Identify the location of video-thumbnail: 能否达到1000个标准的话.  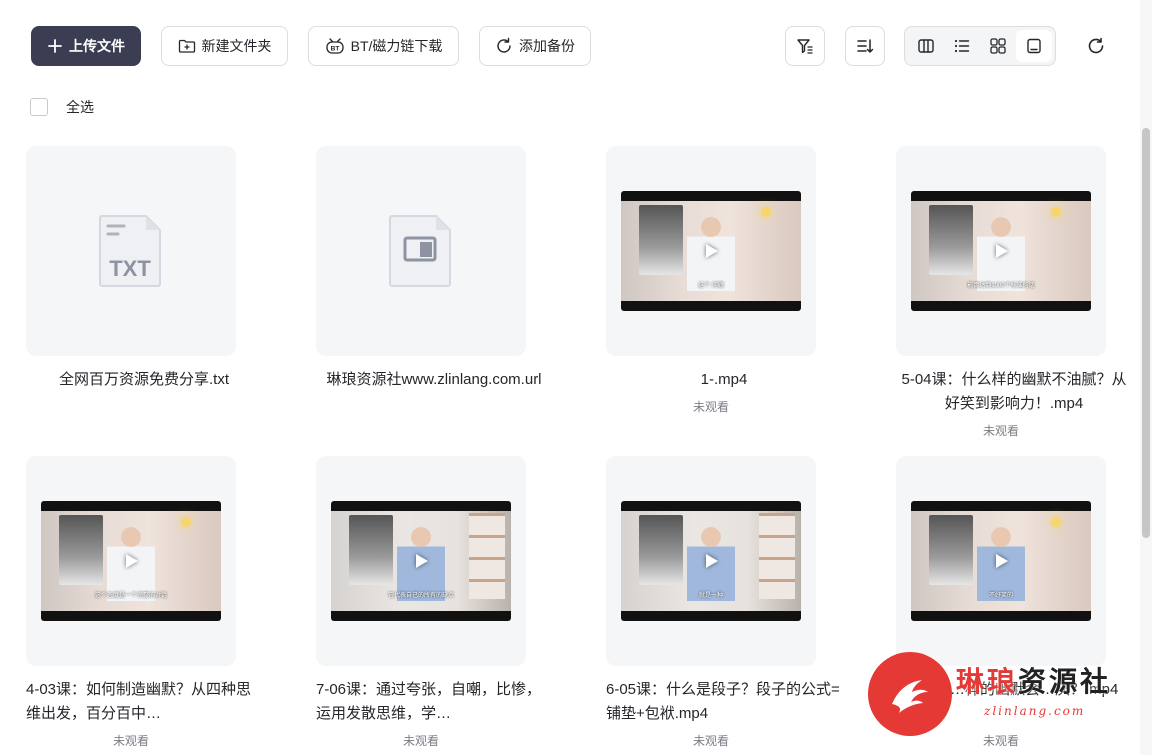
(1001, 251).